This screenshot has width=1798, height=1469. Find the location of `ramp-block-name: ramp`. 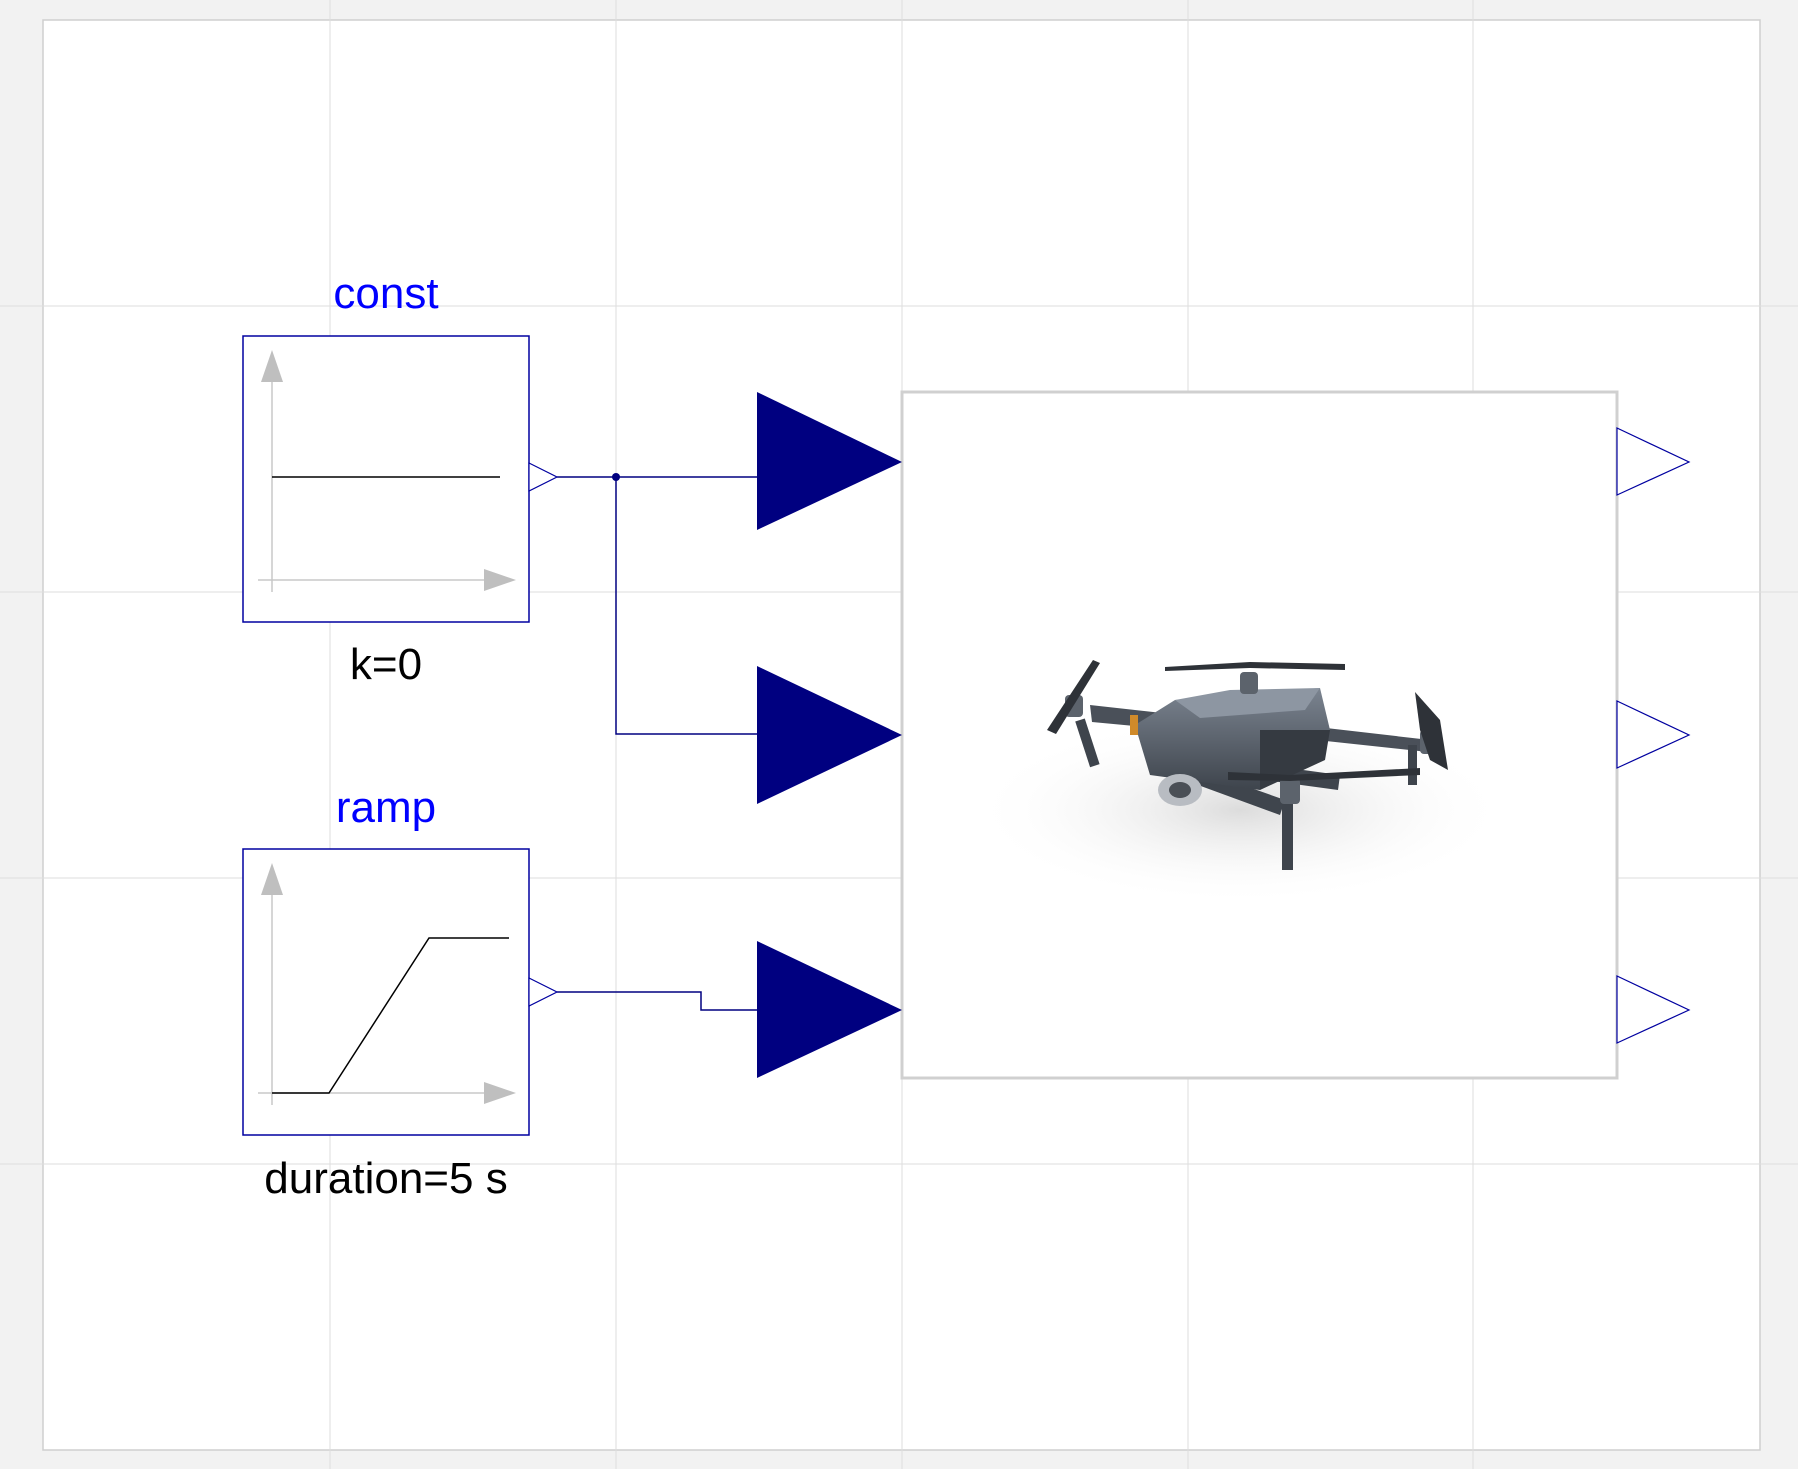

ramp-block-name: ramp is located at coordinates (386, 807).